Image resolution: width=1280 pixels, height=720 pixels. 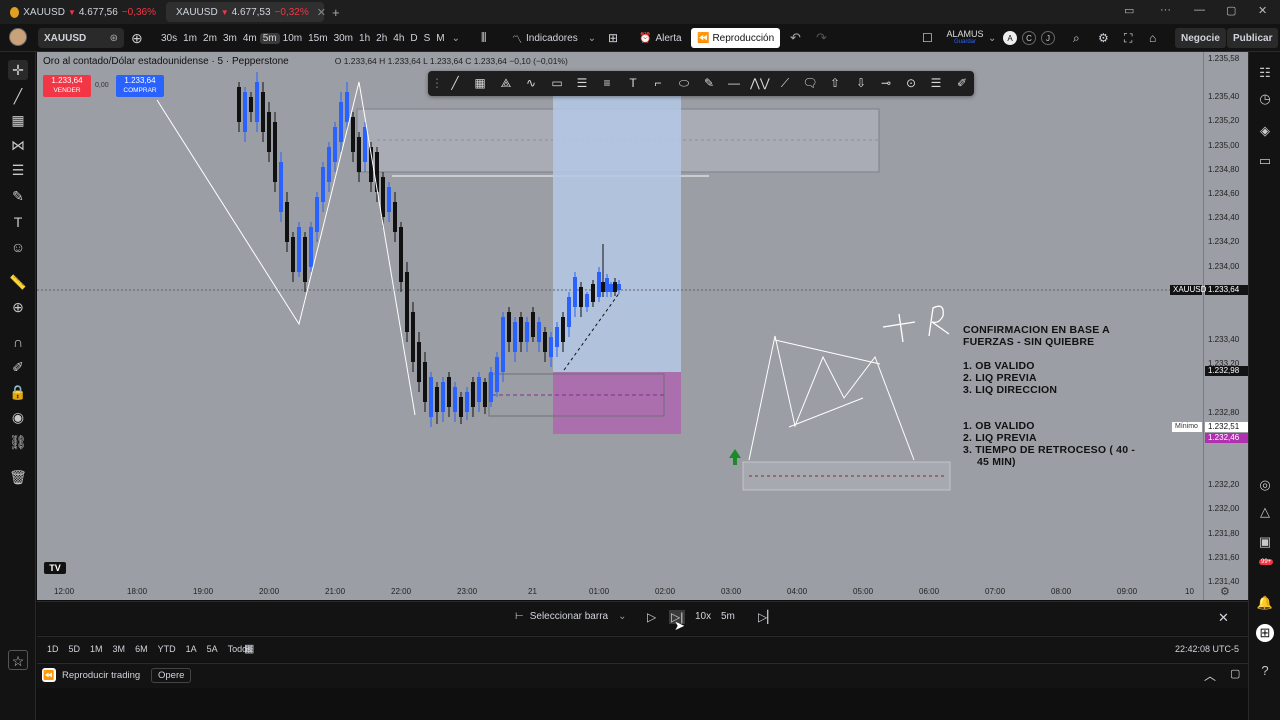 What do you see at coordinates (413, 38) in the screenshot?
I see `timeframe-D: D` at bounding box center [413, 38].